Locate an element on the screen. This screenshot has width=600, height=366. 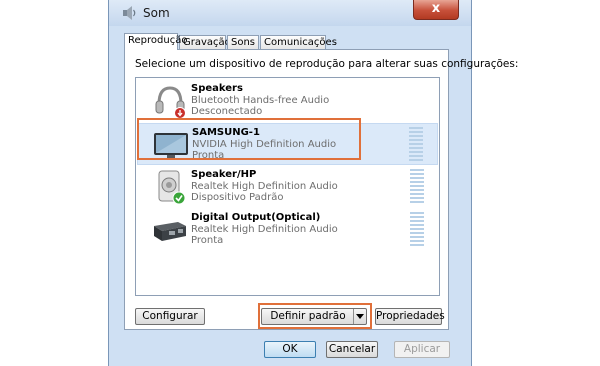
device-name: Speakers is located at coordinates (217, 88).